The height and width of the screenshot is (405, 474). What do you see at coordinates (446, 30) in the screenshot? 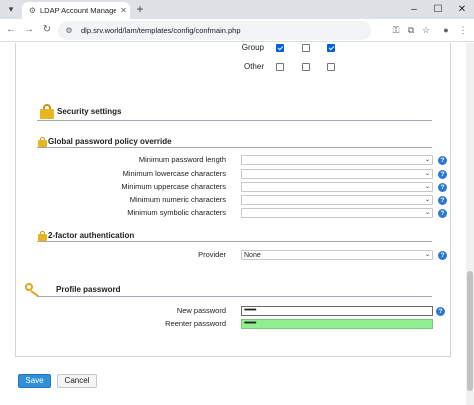
I see `profile-icon: ●` at bounding box center [446, 30].